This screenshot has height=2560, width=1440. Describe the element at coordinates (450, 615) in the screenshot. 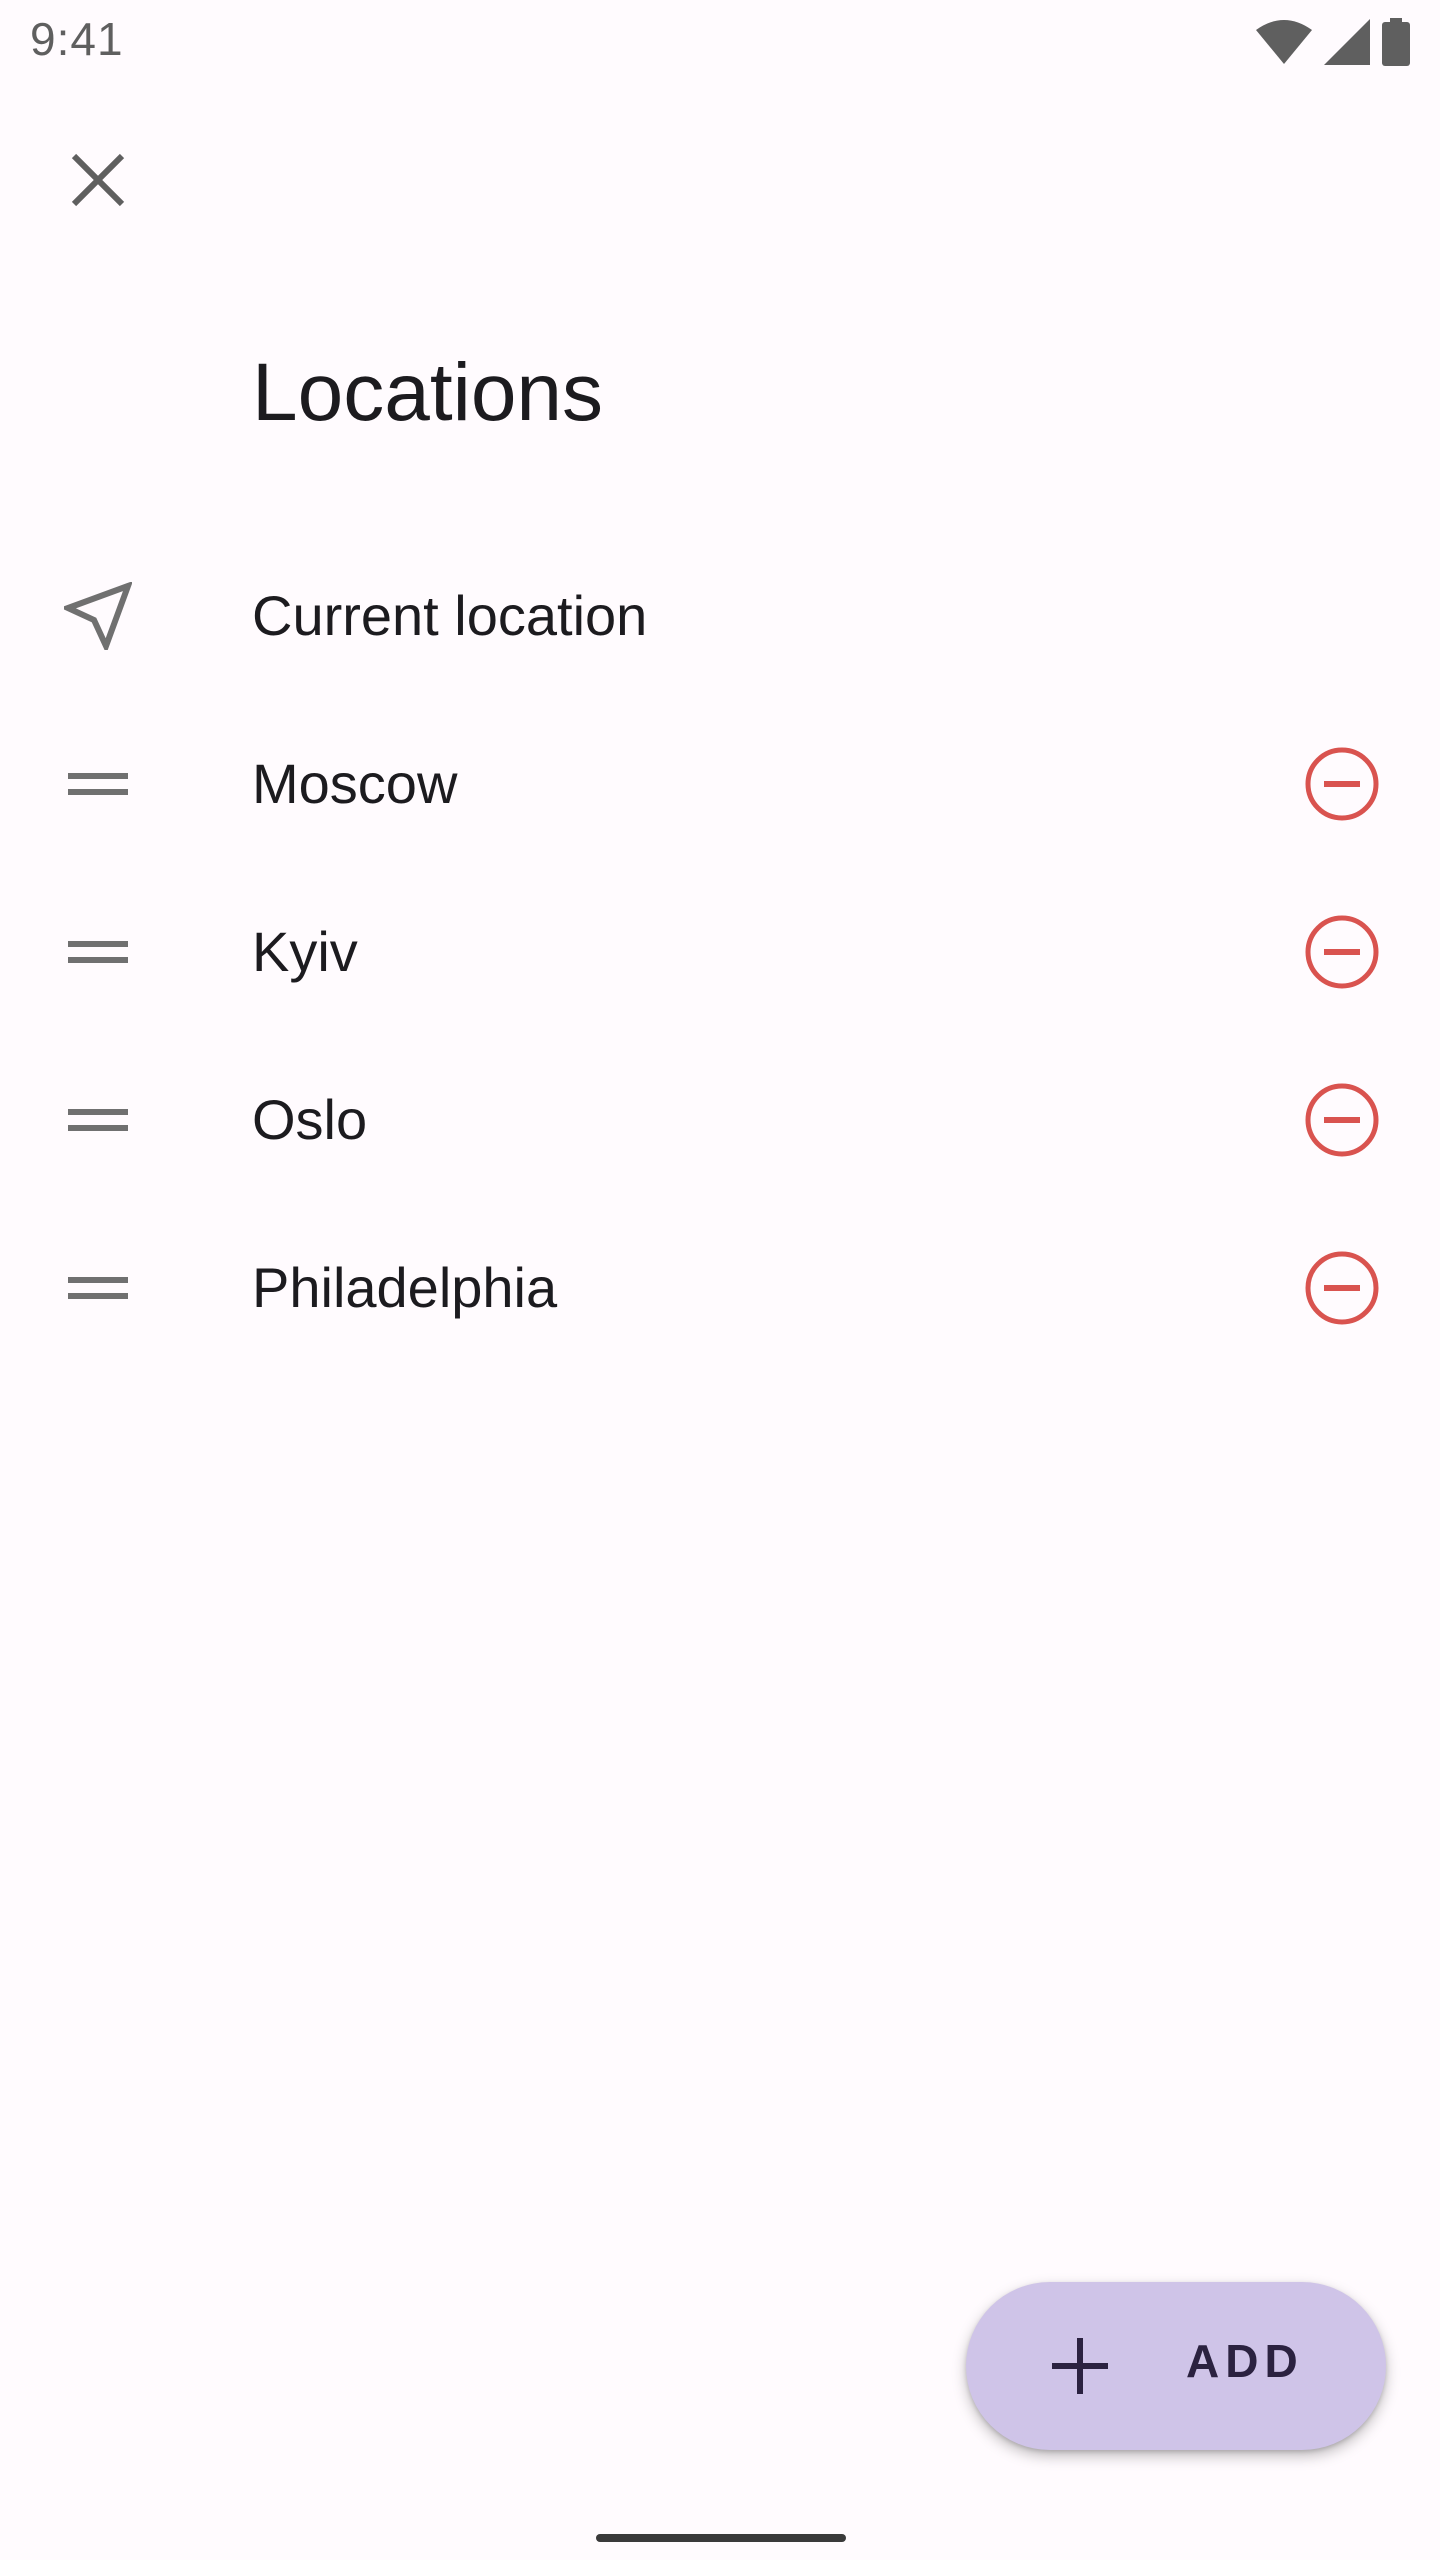

I see `current-location-label: Current location` at that location.